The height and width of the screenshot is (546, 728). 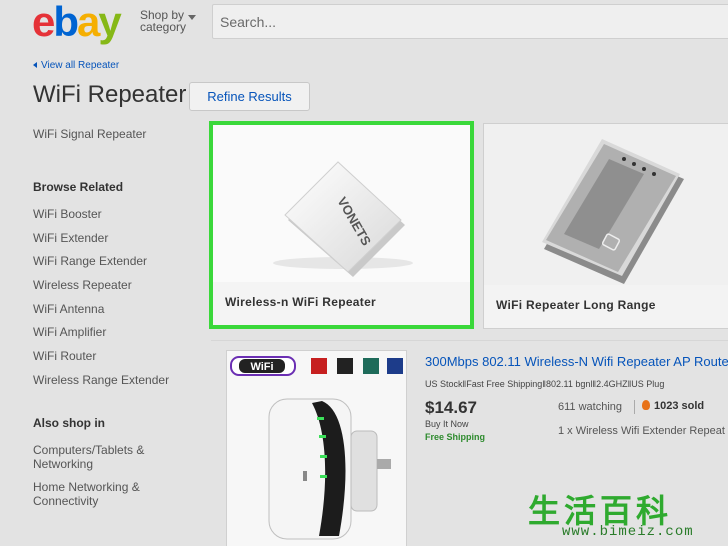 What do you see at coordinates (88, 457) in the screenshot?
I see `also-shop-item: Computers/Tablets & Networking` at bounding box center [88, 457].